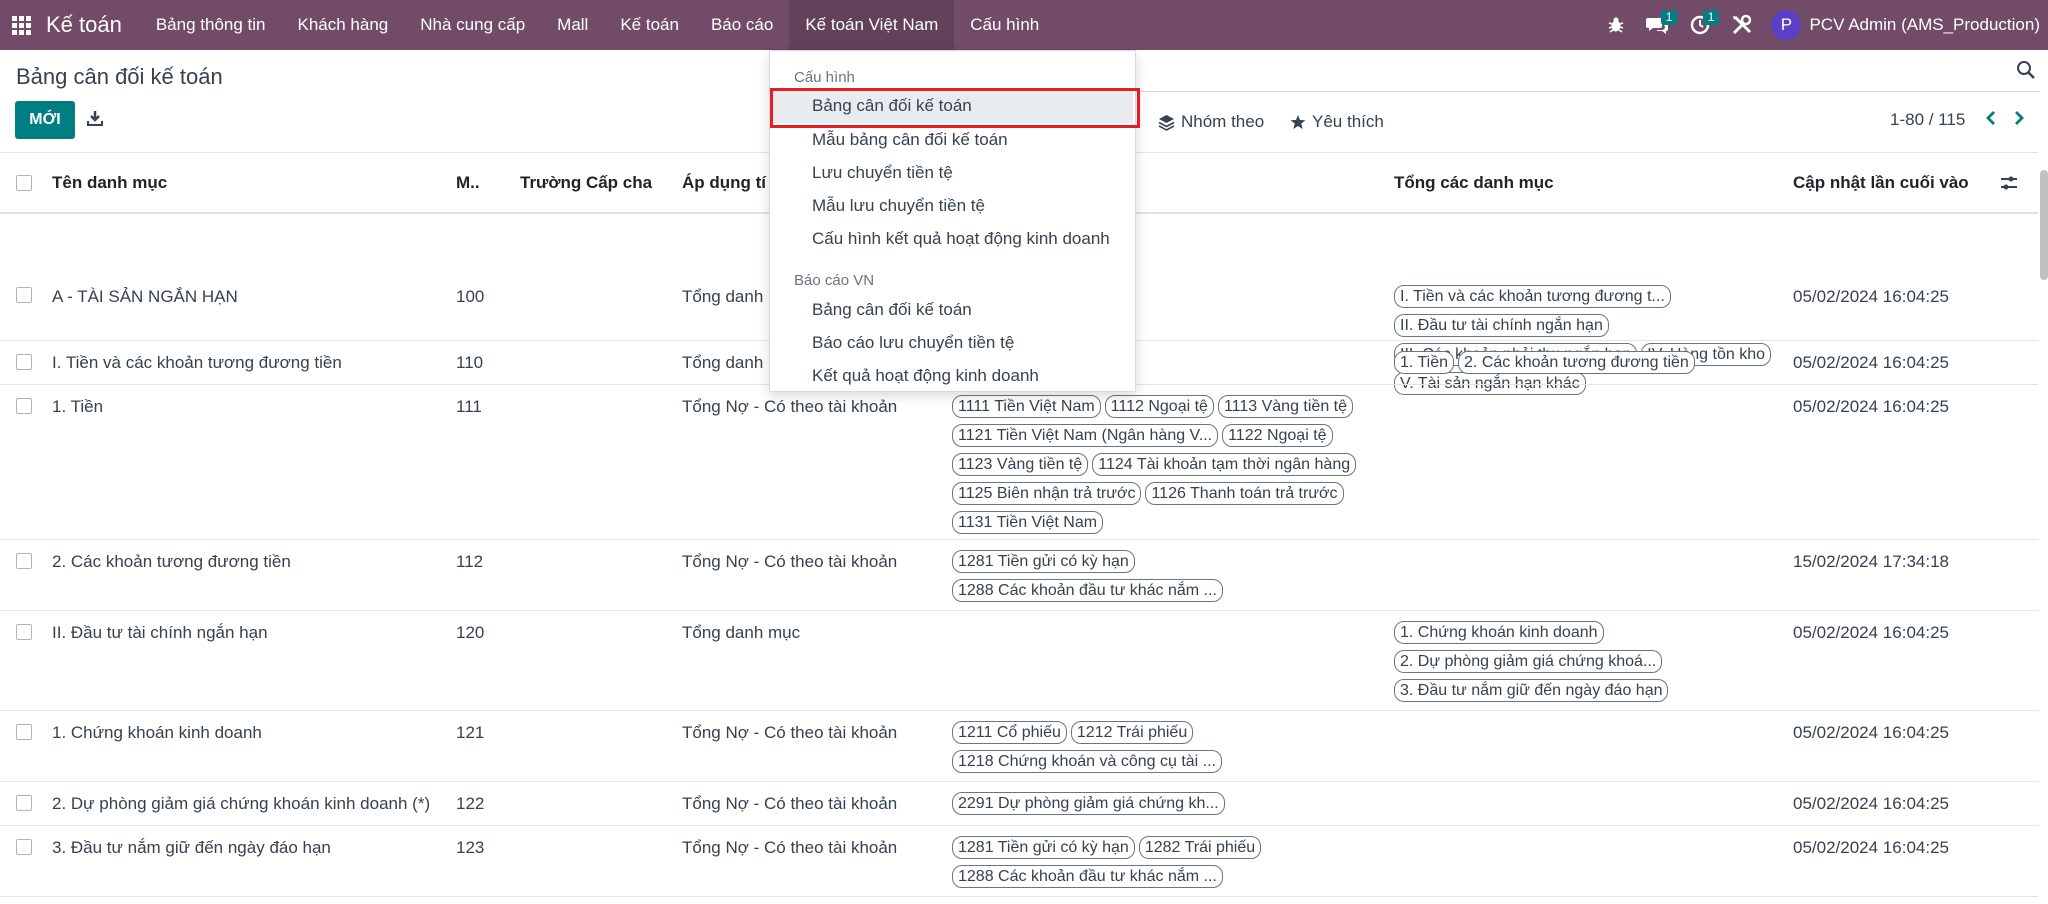 Image resolution: width=2048 pixels, height=904 pixels. I want to click on pager-next-icon, so click(2020, 119).